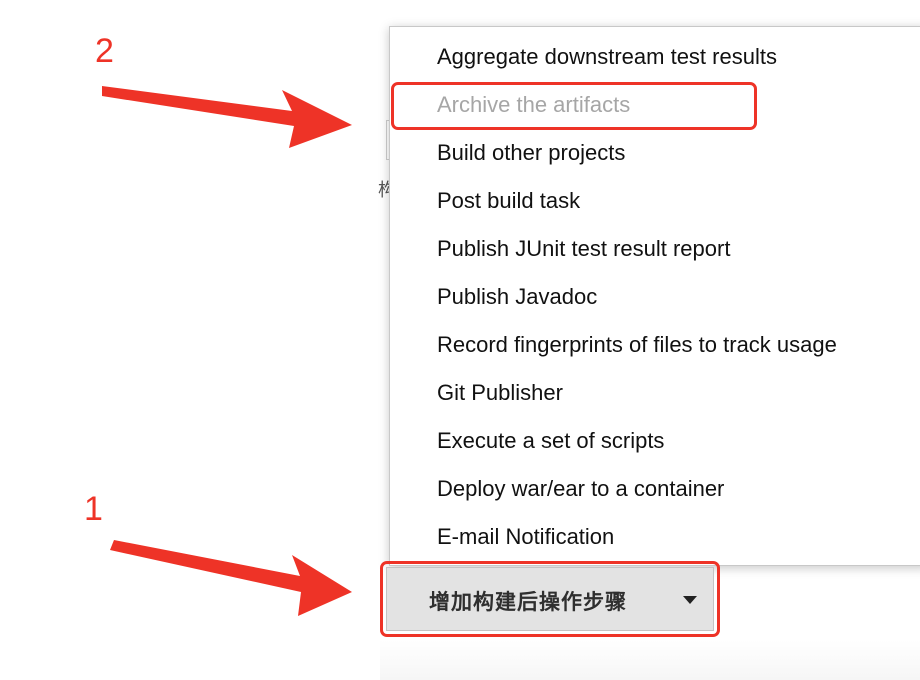 The image size is (920, 680). What do you see at coordinates (227, 117) in the screenshot?
I see `arrow-to-archive-icon` at bounding box center [227, 117].